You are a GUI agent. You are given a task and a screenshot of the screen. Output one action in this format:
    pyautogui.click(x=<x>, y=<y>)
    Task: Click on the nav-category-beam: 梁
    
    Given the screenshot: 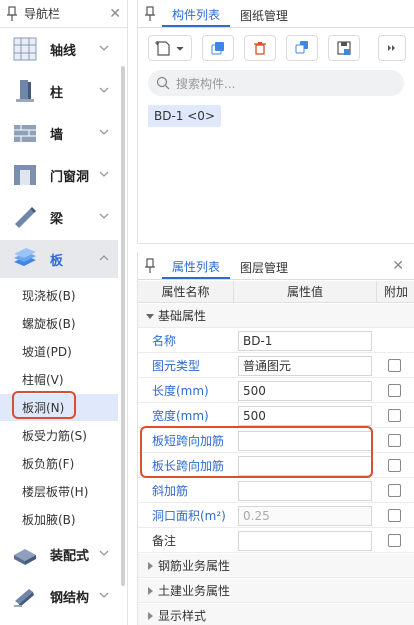 What is the action you would take?
    pyautogui.click(x=59, y=217)
    